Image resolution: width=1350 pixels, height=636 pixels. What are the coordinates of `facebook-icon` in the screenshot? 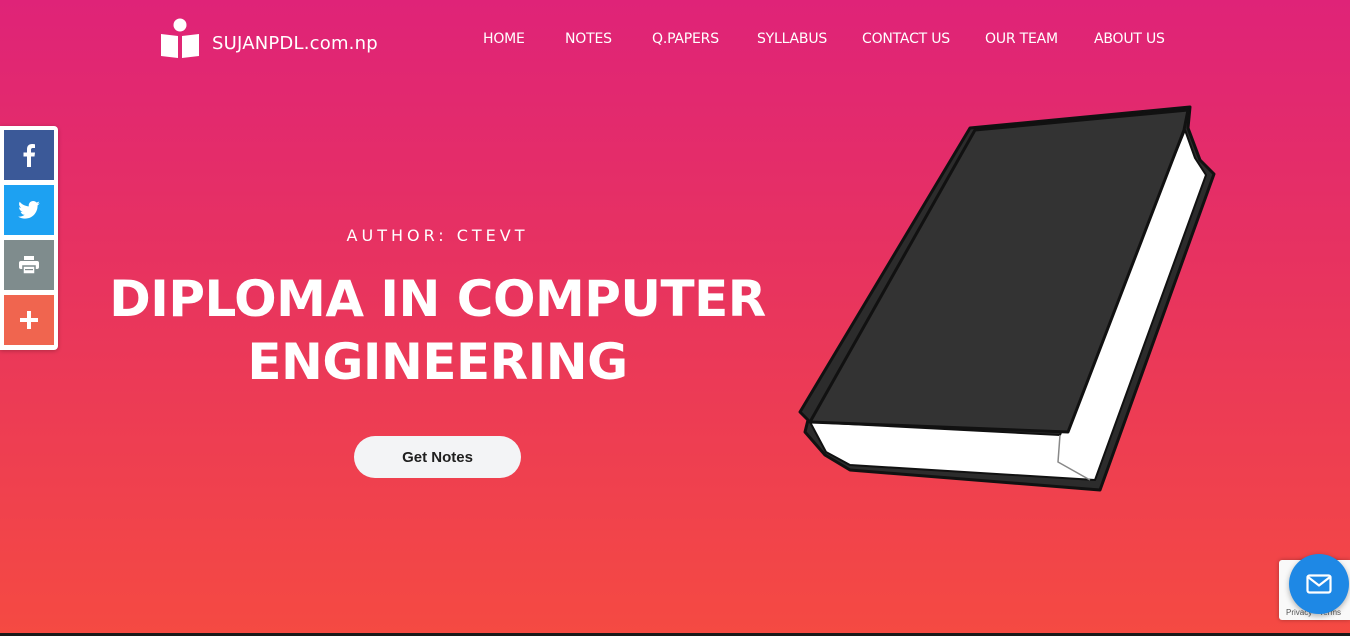 It's located at (29, 155).